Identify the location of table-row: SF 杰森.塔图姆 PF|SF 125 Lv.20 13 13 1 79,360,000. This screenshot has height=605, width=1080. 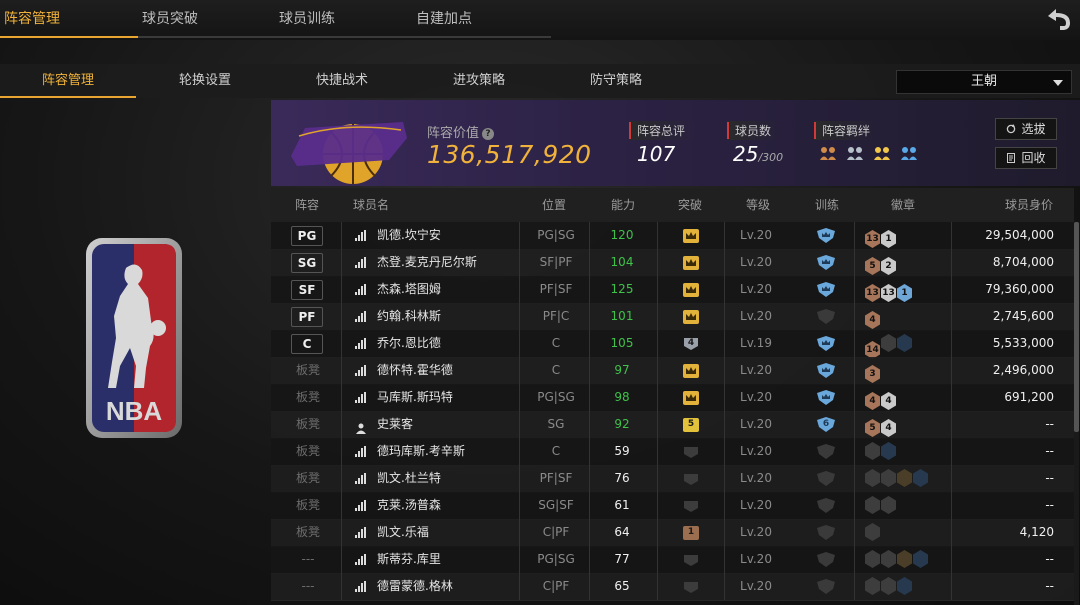
(672, 290).